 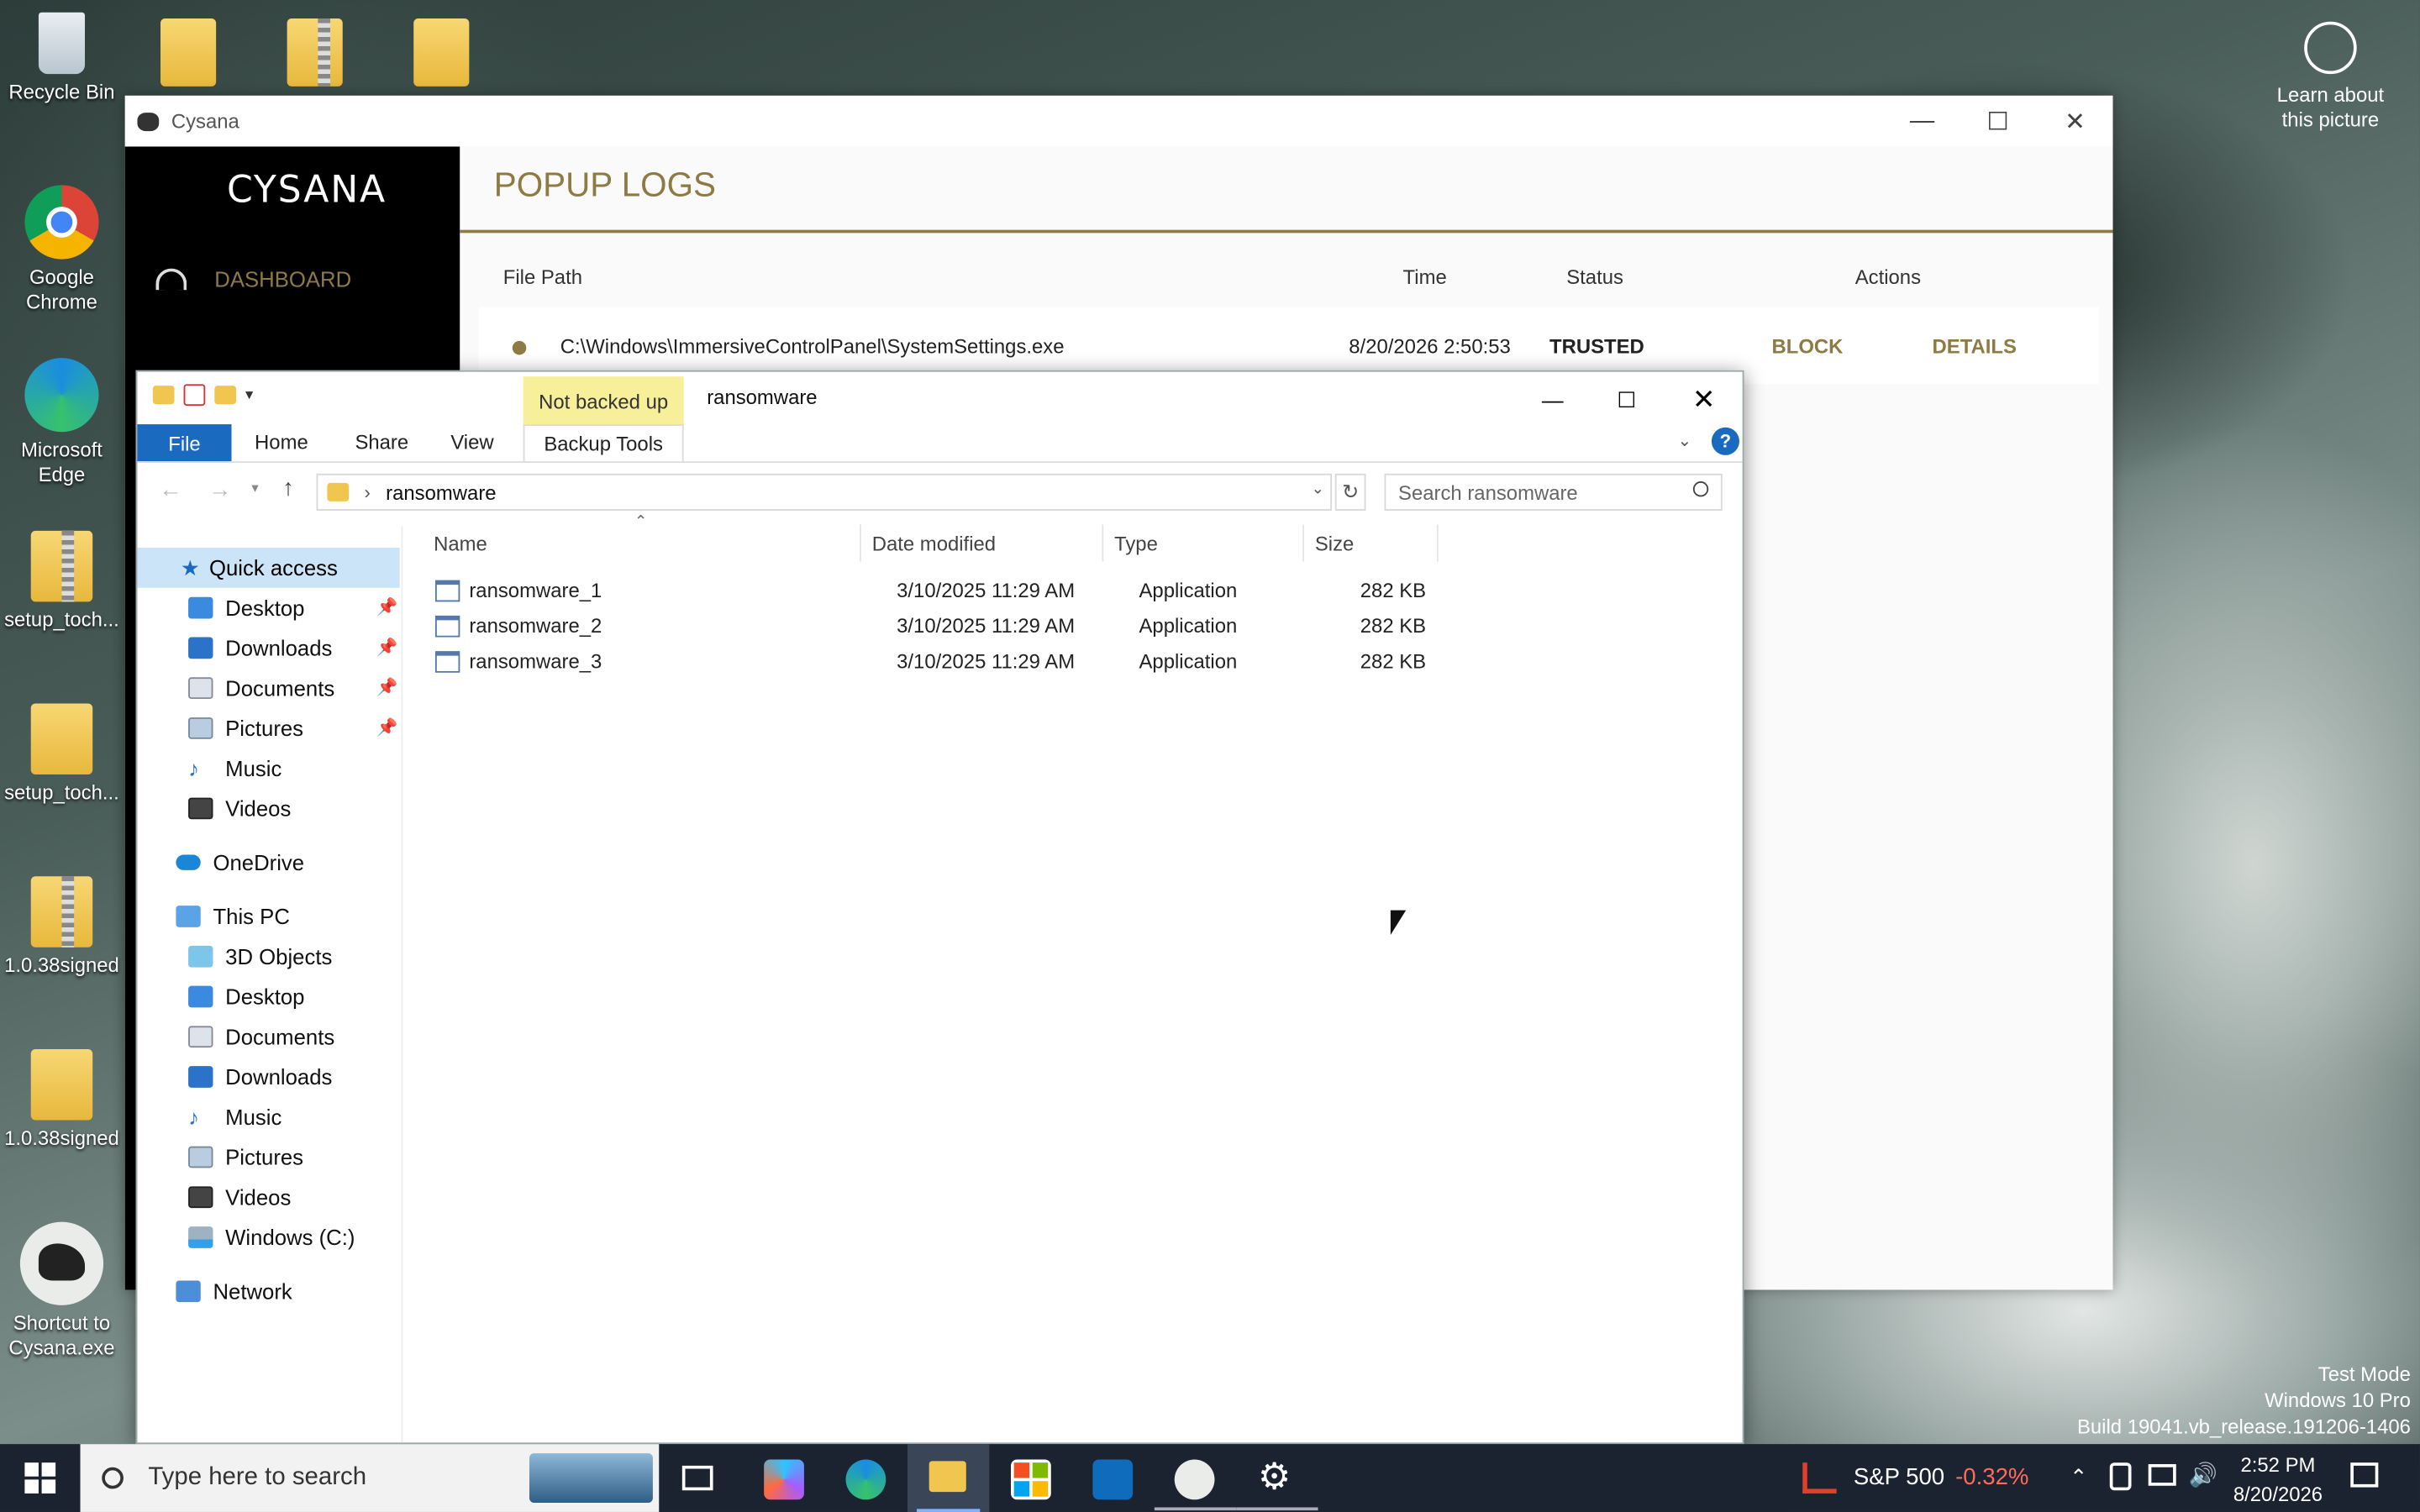 I want to click on new-folder-icon, so click(x=225, y=395).